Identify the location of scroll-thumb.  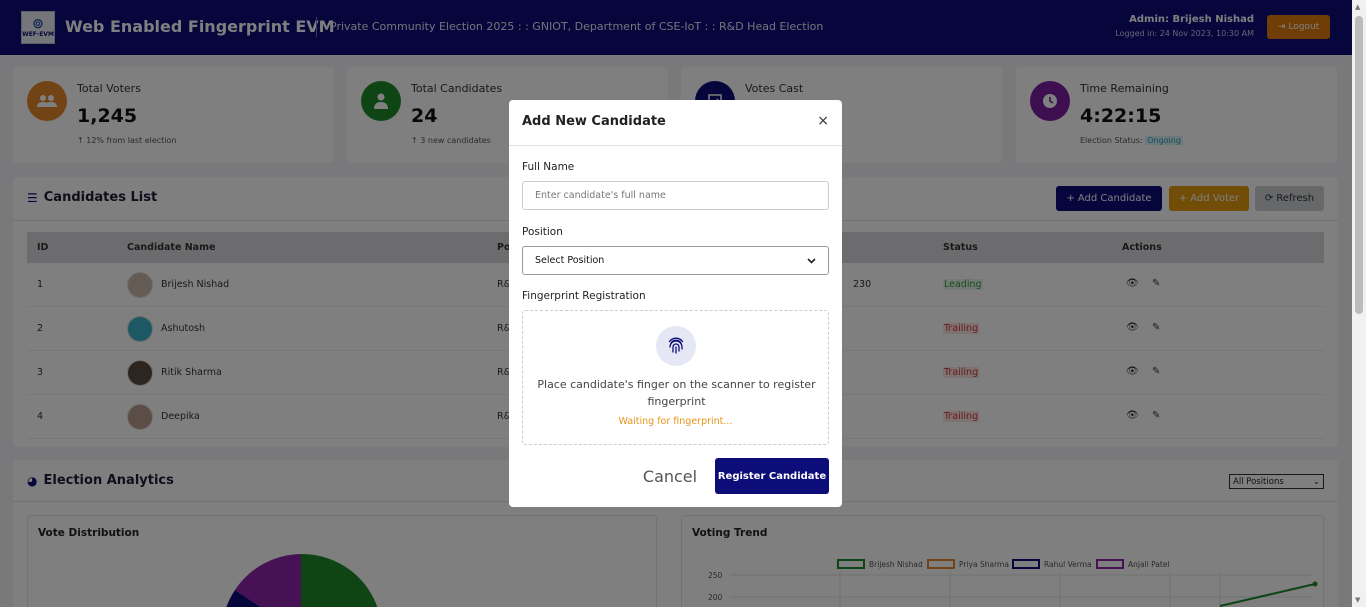
(1359, 165).